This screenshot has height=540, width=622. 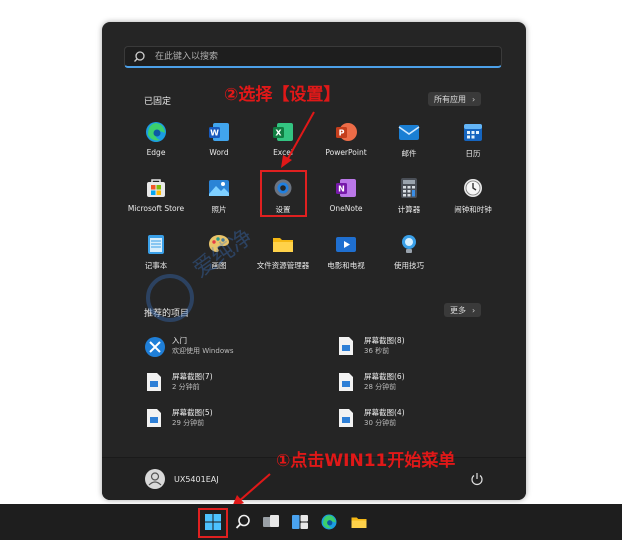 What do you see at coordinates (213, 522) in the screenshot?
I see `windows-start-icon` at bounding box center [213, 522].